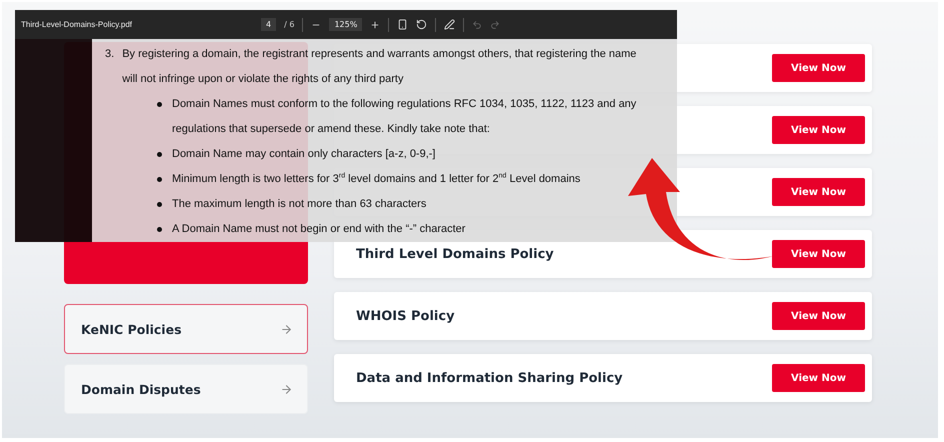 The width and height of the screenshot is (944, 442). What do you see at coordinates (405, 316) in the screenshot?
I see `policy-title: WHOIS Policy` at bounding box center [405, 316].